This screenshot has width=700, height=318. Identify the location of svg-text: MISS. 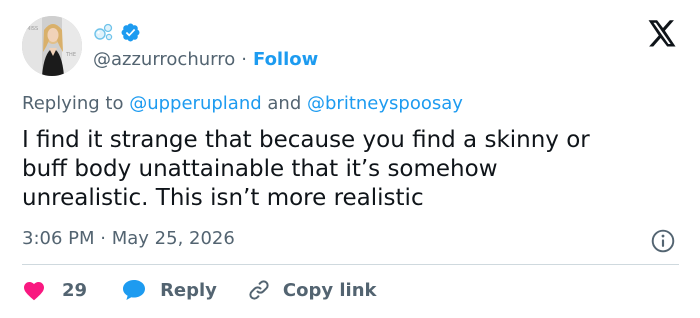
(32, 29).